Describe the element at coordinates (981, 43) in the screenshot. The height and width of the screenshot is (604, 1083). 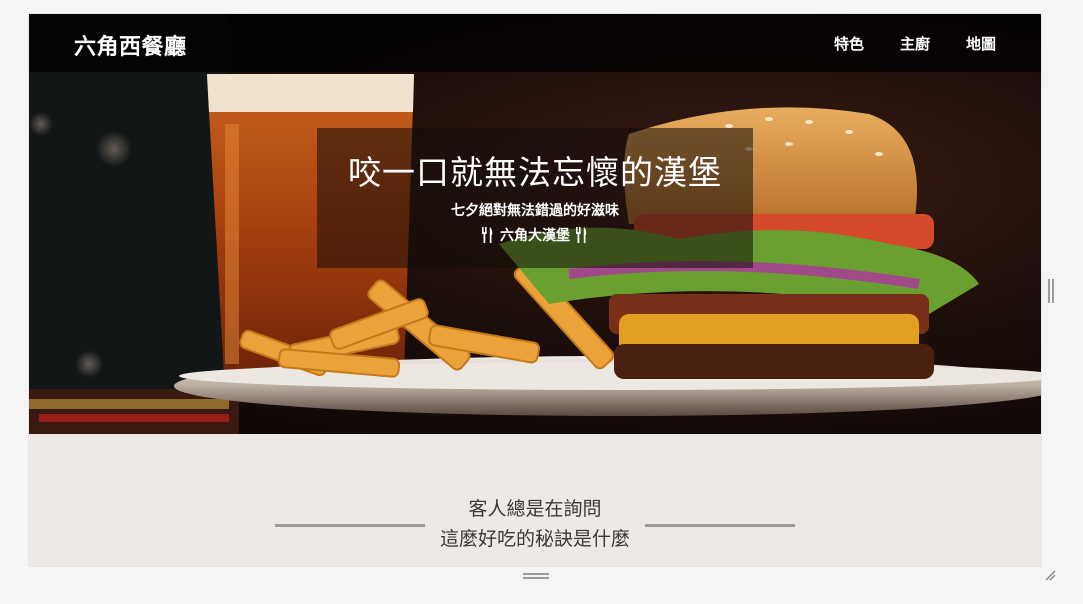
I see `nav-link-map: 地圖` at that location.